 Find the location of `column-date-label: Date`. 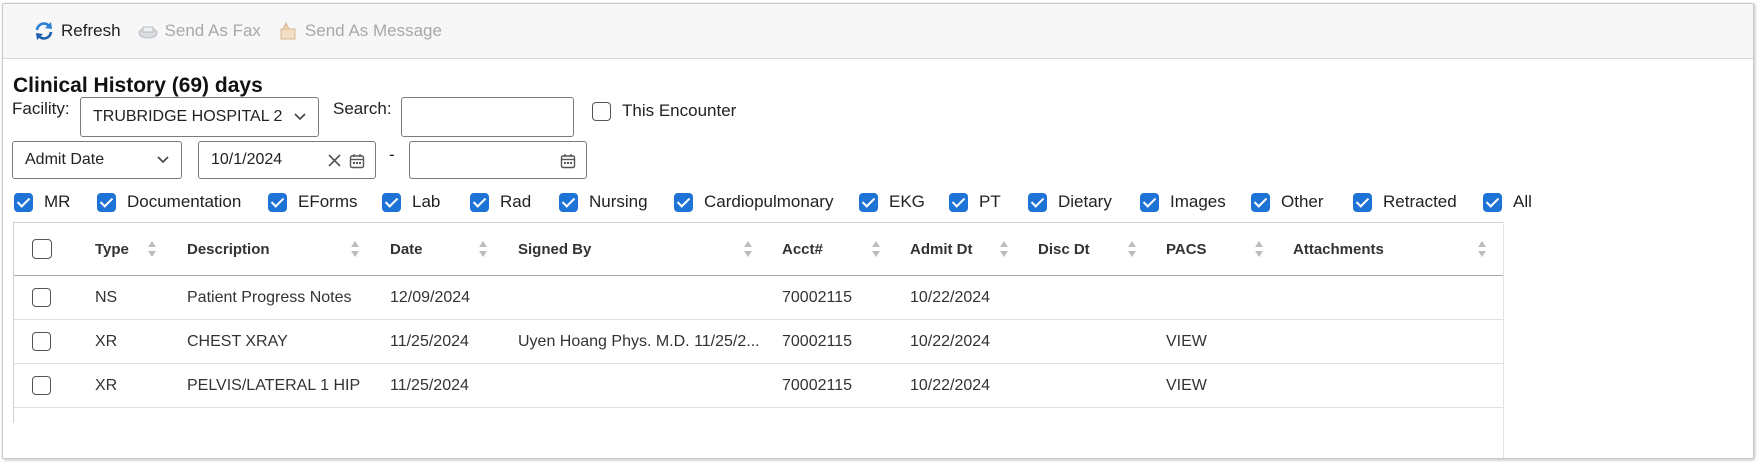

column-date-label: Date is located at coordinates (406, 249).